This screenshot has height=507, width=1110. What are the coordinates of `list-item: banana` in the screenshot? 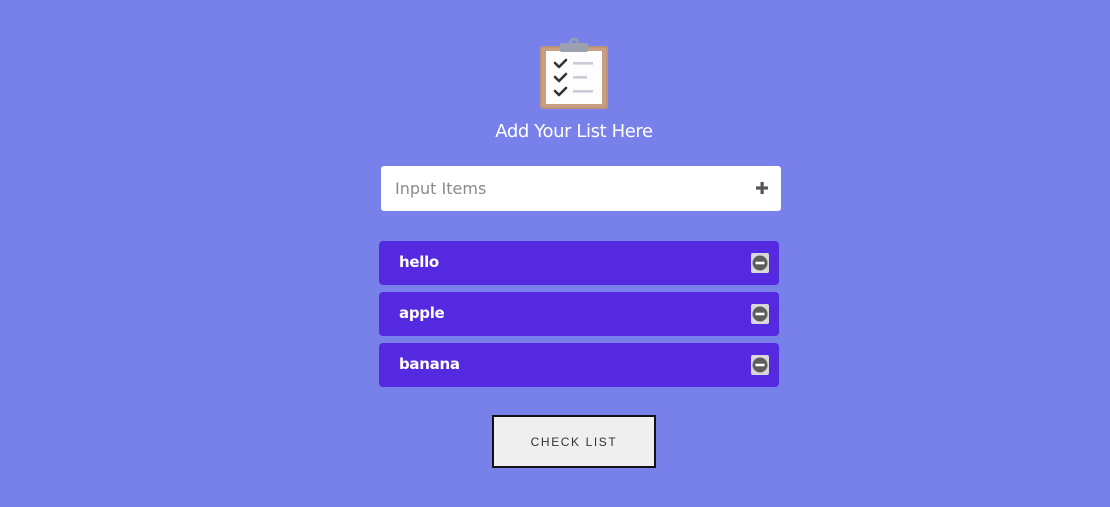 It's located at (579, 365).